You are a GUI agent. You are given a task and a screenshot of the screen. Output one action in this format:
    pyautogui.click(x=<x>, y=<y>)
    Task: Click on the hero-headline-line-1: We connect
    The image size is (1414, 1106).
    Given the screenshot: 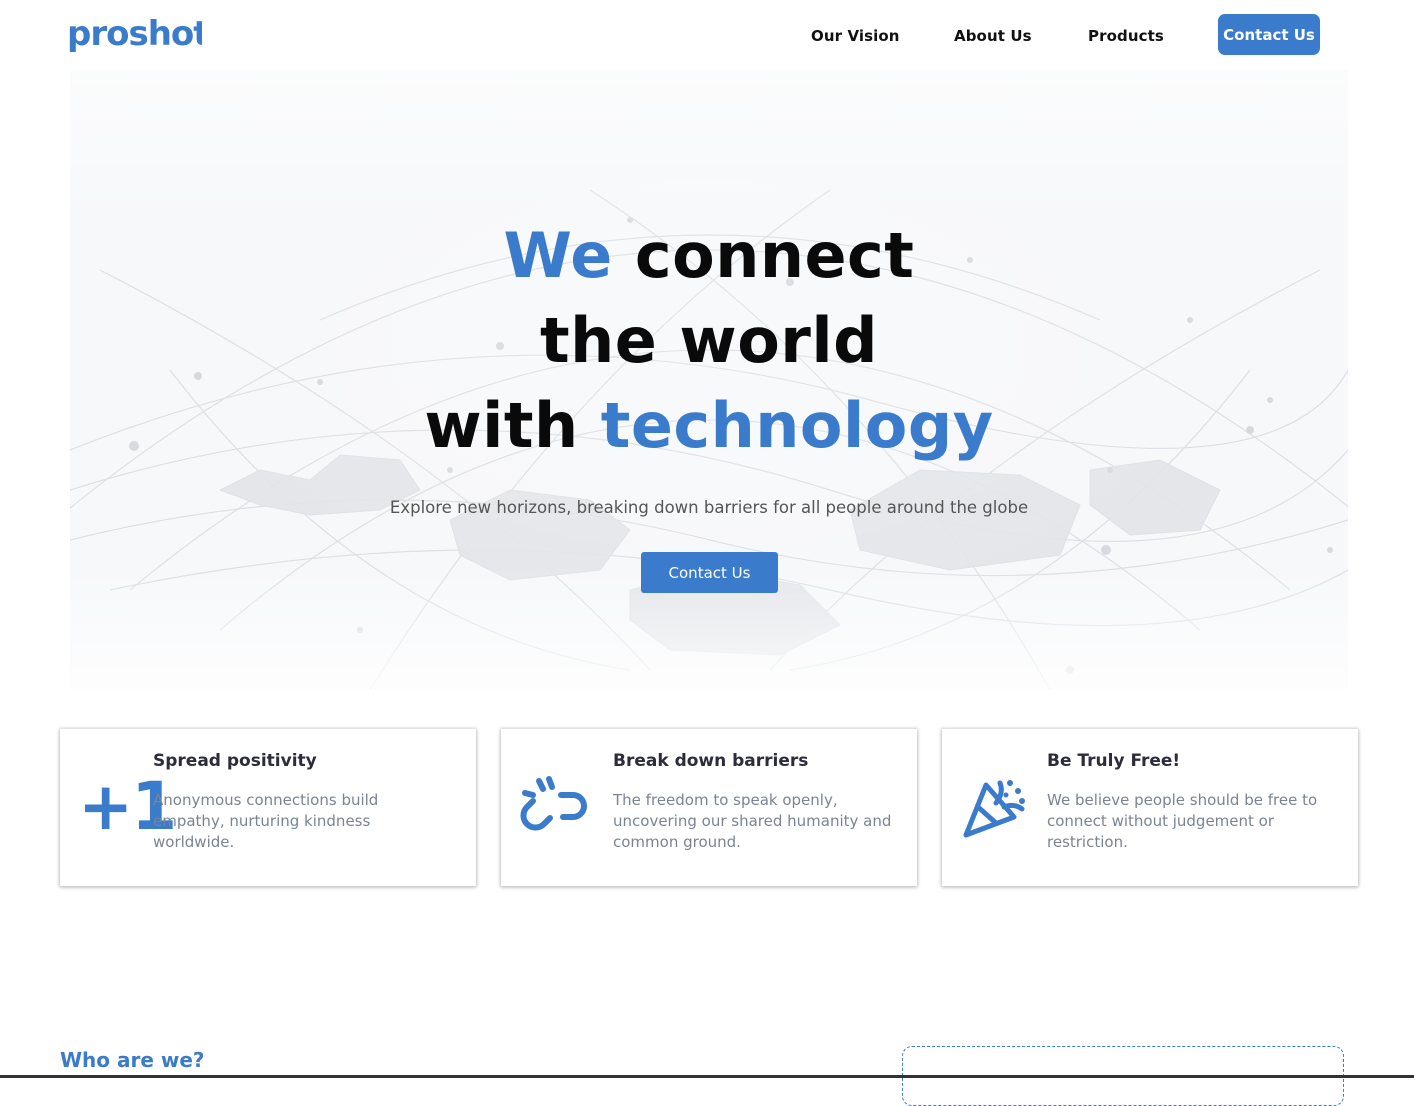 What is the action you would take?
    pyautogui.click(x=709, y=255)
    